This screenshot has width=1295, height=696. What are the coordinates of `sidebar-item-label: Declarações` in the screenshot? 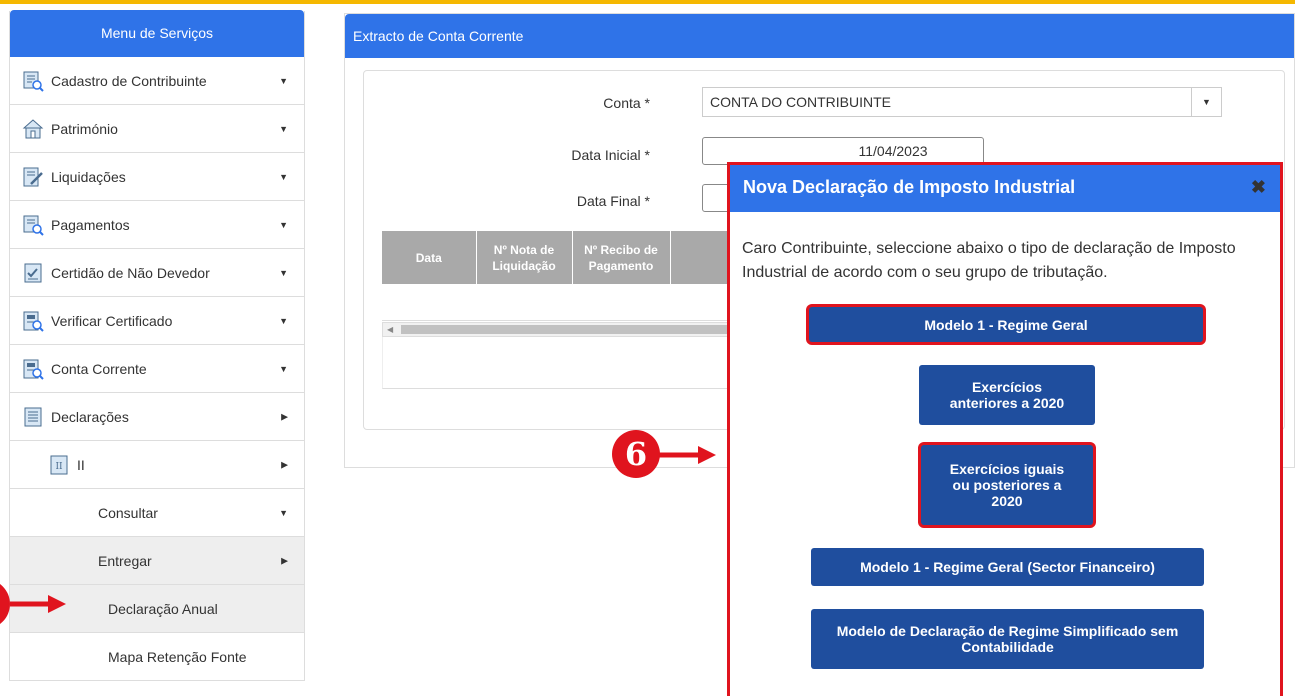 It's located at (90, 416).